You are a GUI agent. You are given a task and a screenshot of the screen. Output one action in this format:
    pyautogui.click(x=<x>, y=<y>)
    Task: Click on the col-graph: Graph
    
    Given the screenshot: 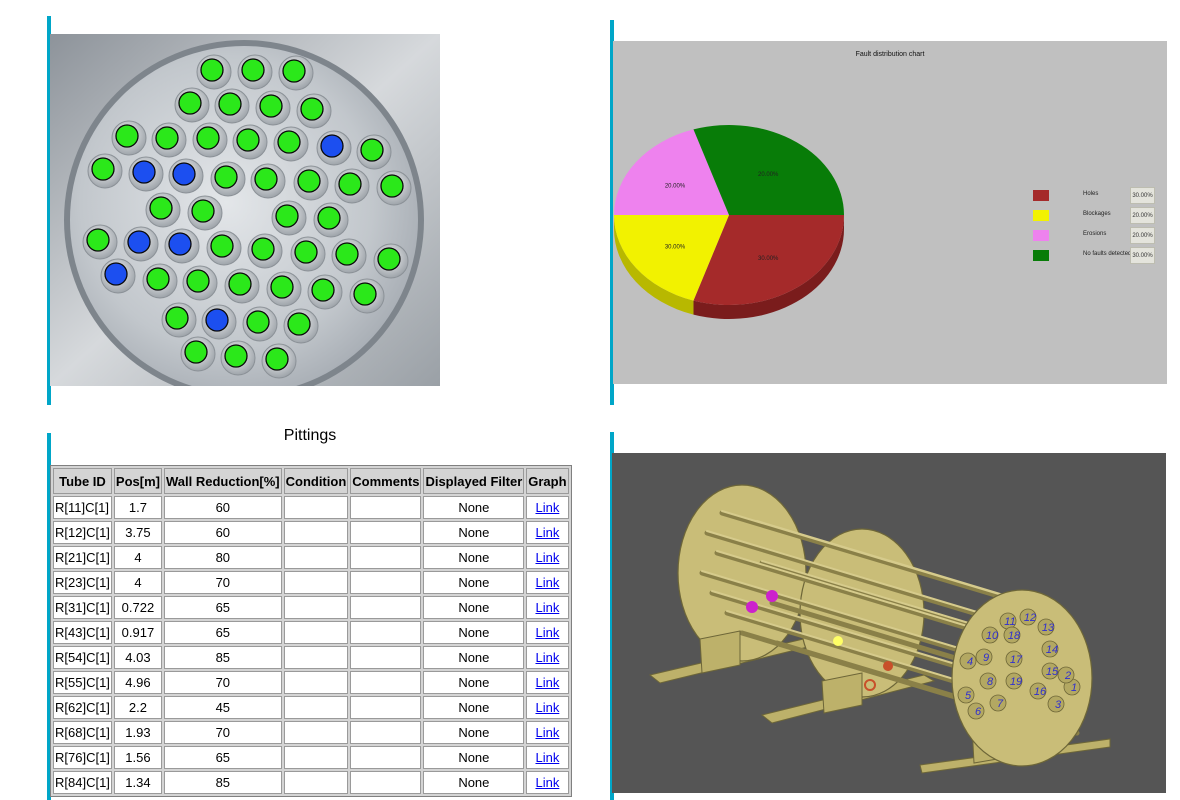 What is the action you would take?
    pyautogui.click(x=547, y=481)
    